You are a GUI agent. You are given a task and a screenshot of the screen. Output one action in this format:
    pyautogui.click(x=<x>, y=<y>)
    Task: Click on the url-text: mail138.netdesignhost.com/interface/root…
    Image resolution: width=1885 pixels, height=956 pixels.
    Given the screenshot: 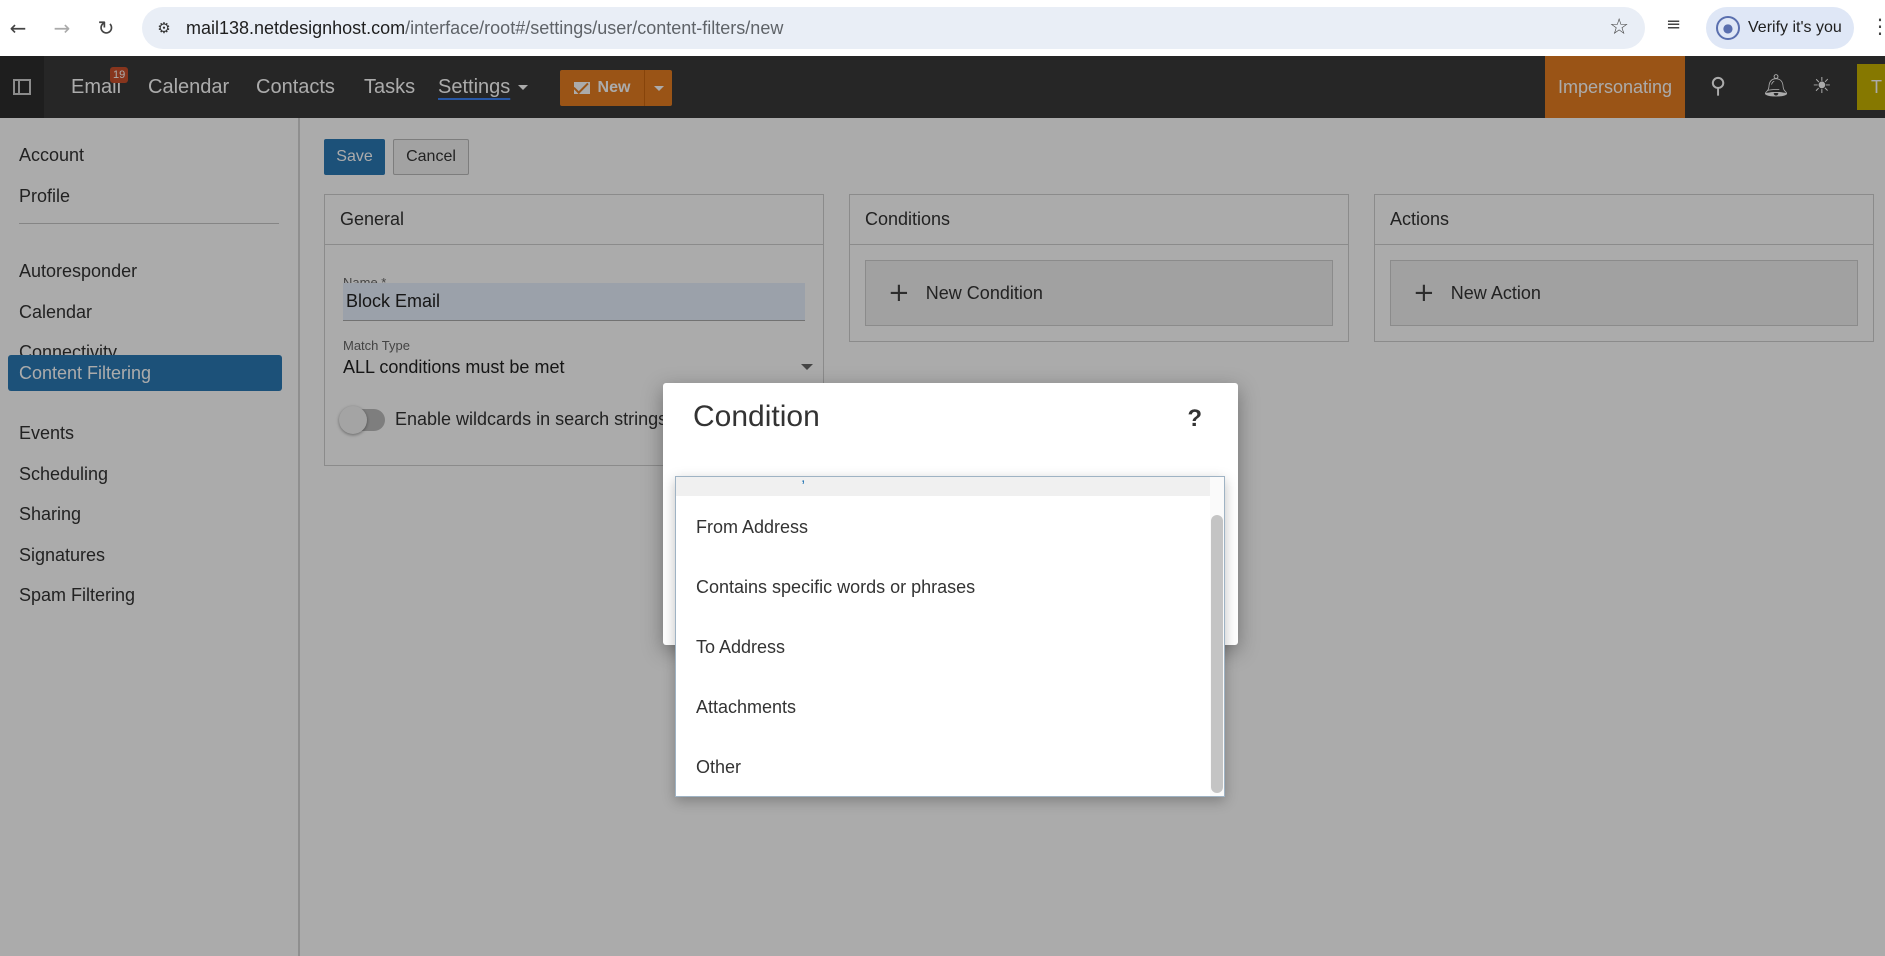 What is the action you would take?
    pyautogui.click(x=484, y=28)
    